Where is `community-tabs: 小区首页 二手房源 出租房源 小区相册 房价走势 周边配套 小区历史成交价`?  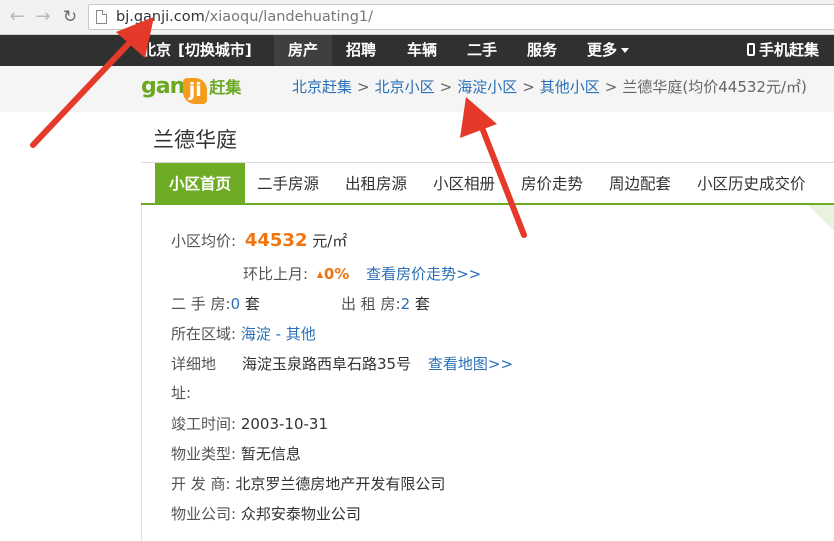
community-tabs: 小区首页 二手房源 出租房源 小区相册 房价走势 周边配套 小区历史成交价 is located at coordinates (487, 183).